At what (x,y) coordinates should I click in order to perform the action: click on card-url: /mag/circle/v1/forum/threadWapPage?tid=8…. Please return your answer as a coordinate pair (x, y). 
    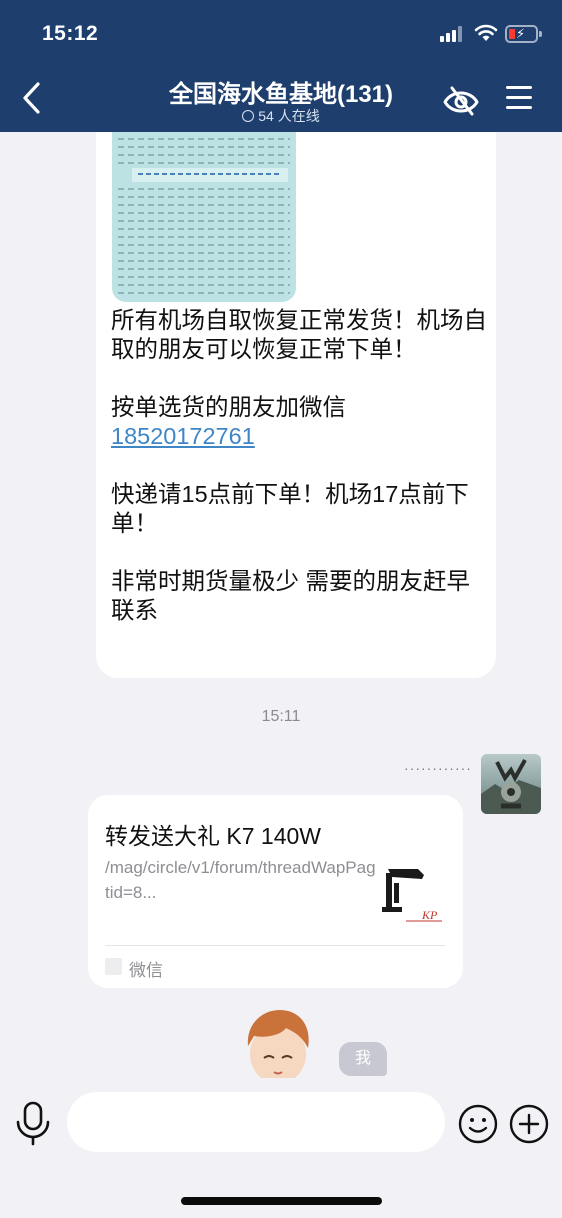
    Looking at the image, I should click on (250, 880).